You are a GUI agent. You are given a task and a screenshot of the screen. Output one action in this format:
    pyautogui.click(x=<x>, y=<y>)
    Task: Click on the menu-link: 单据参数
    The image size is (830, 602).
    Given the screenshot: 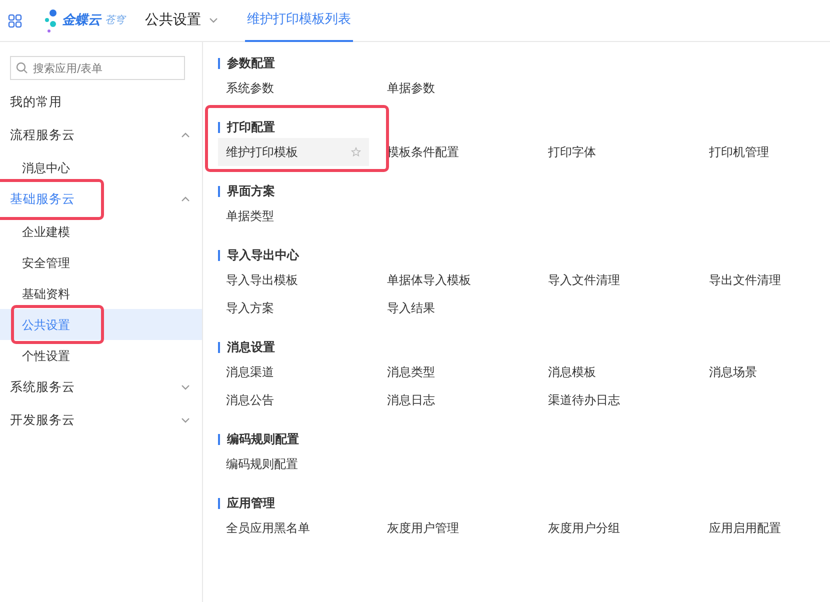 What is the action you would take?
    pyautogui.click(x=454, y=88)
    